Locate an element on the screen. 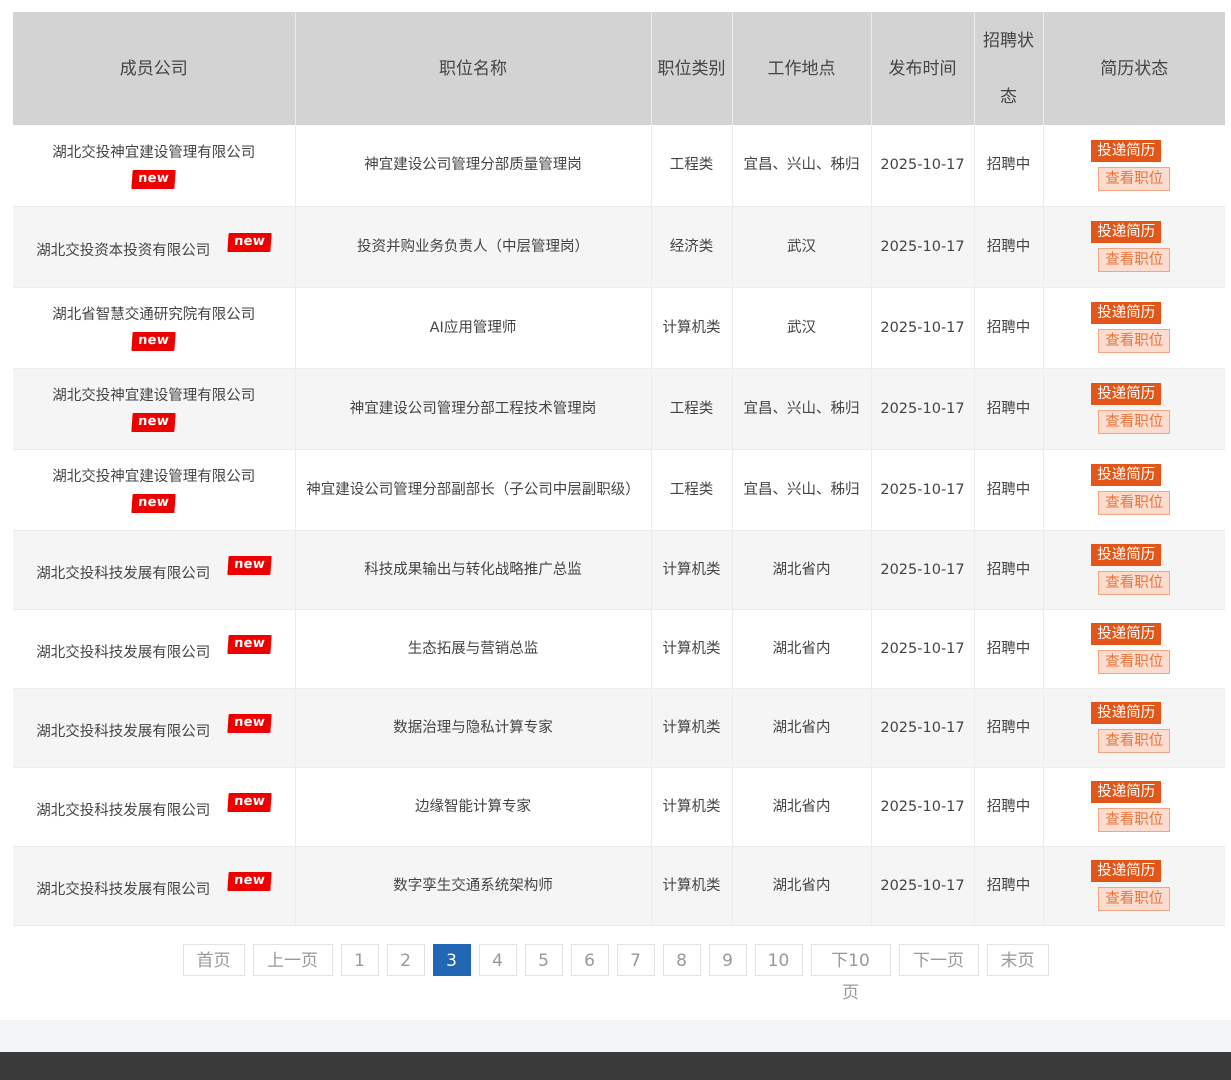 The width and height of the screenshot is (1231, 1080). position-link: AI应用管理师 is located at coordinates (473, 328).